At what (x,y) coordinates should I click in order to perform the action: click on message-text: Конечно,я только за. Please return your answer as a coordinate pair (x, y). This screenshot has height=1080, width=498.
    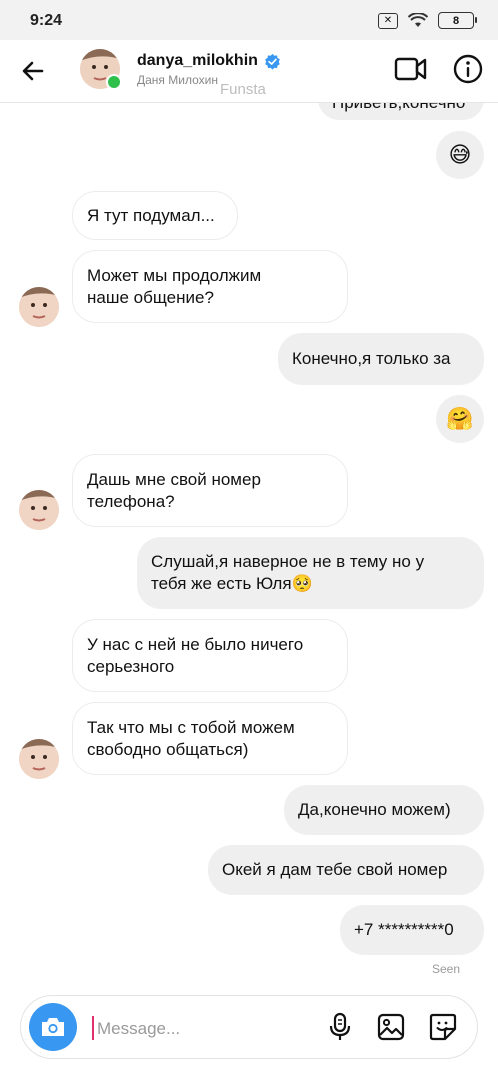
    Looking at the image, I should click on (371, 358).